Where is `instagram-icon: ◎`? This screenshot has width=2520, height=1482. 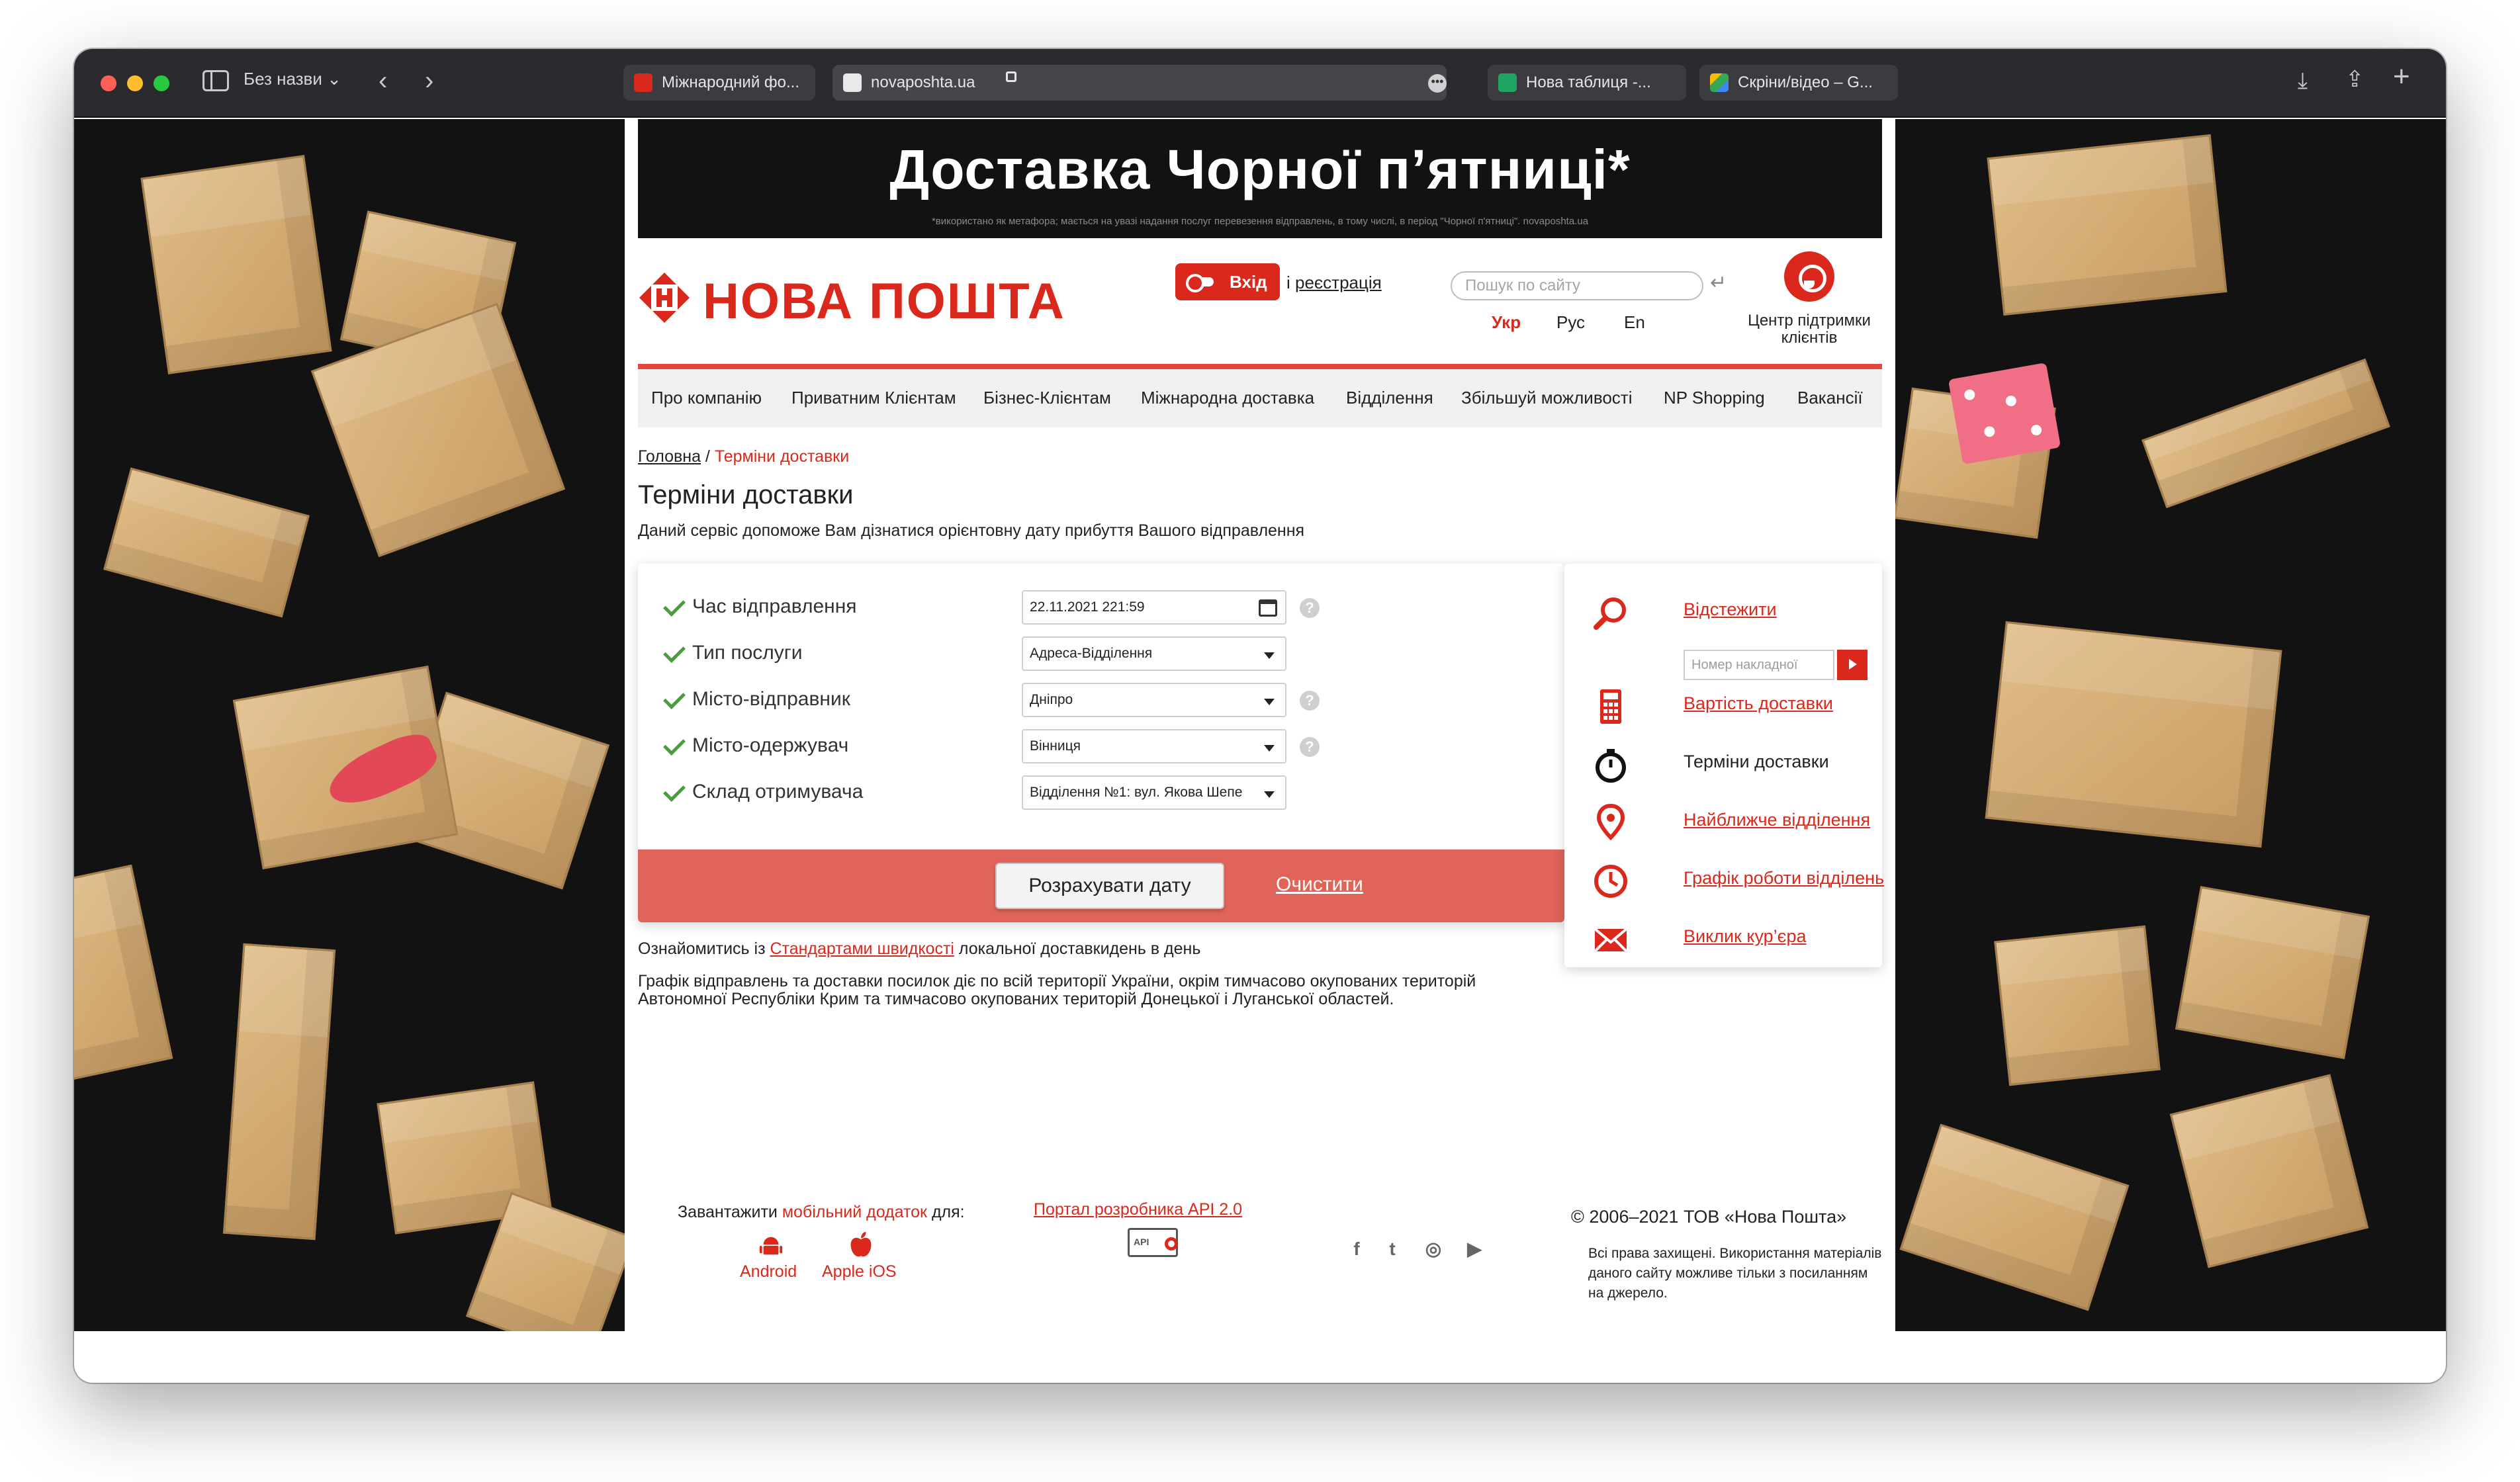
instagram-icon: ◎ is located at coordinates (1433, 1249).